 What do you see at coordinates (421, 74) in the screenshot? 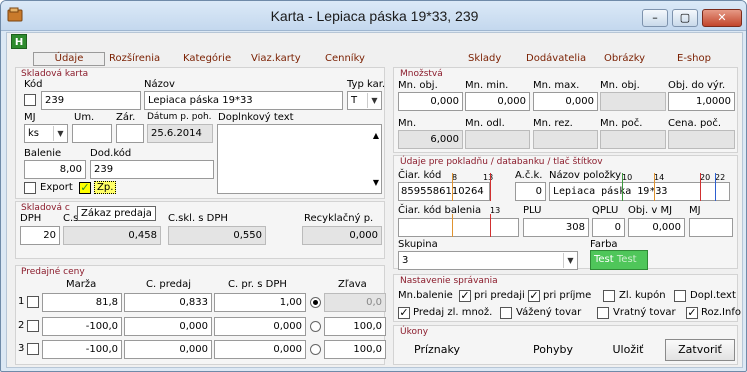
I see `mnozstva-title: Množstvá` at bounding box center [421, 74].